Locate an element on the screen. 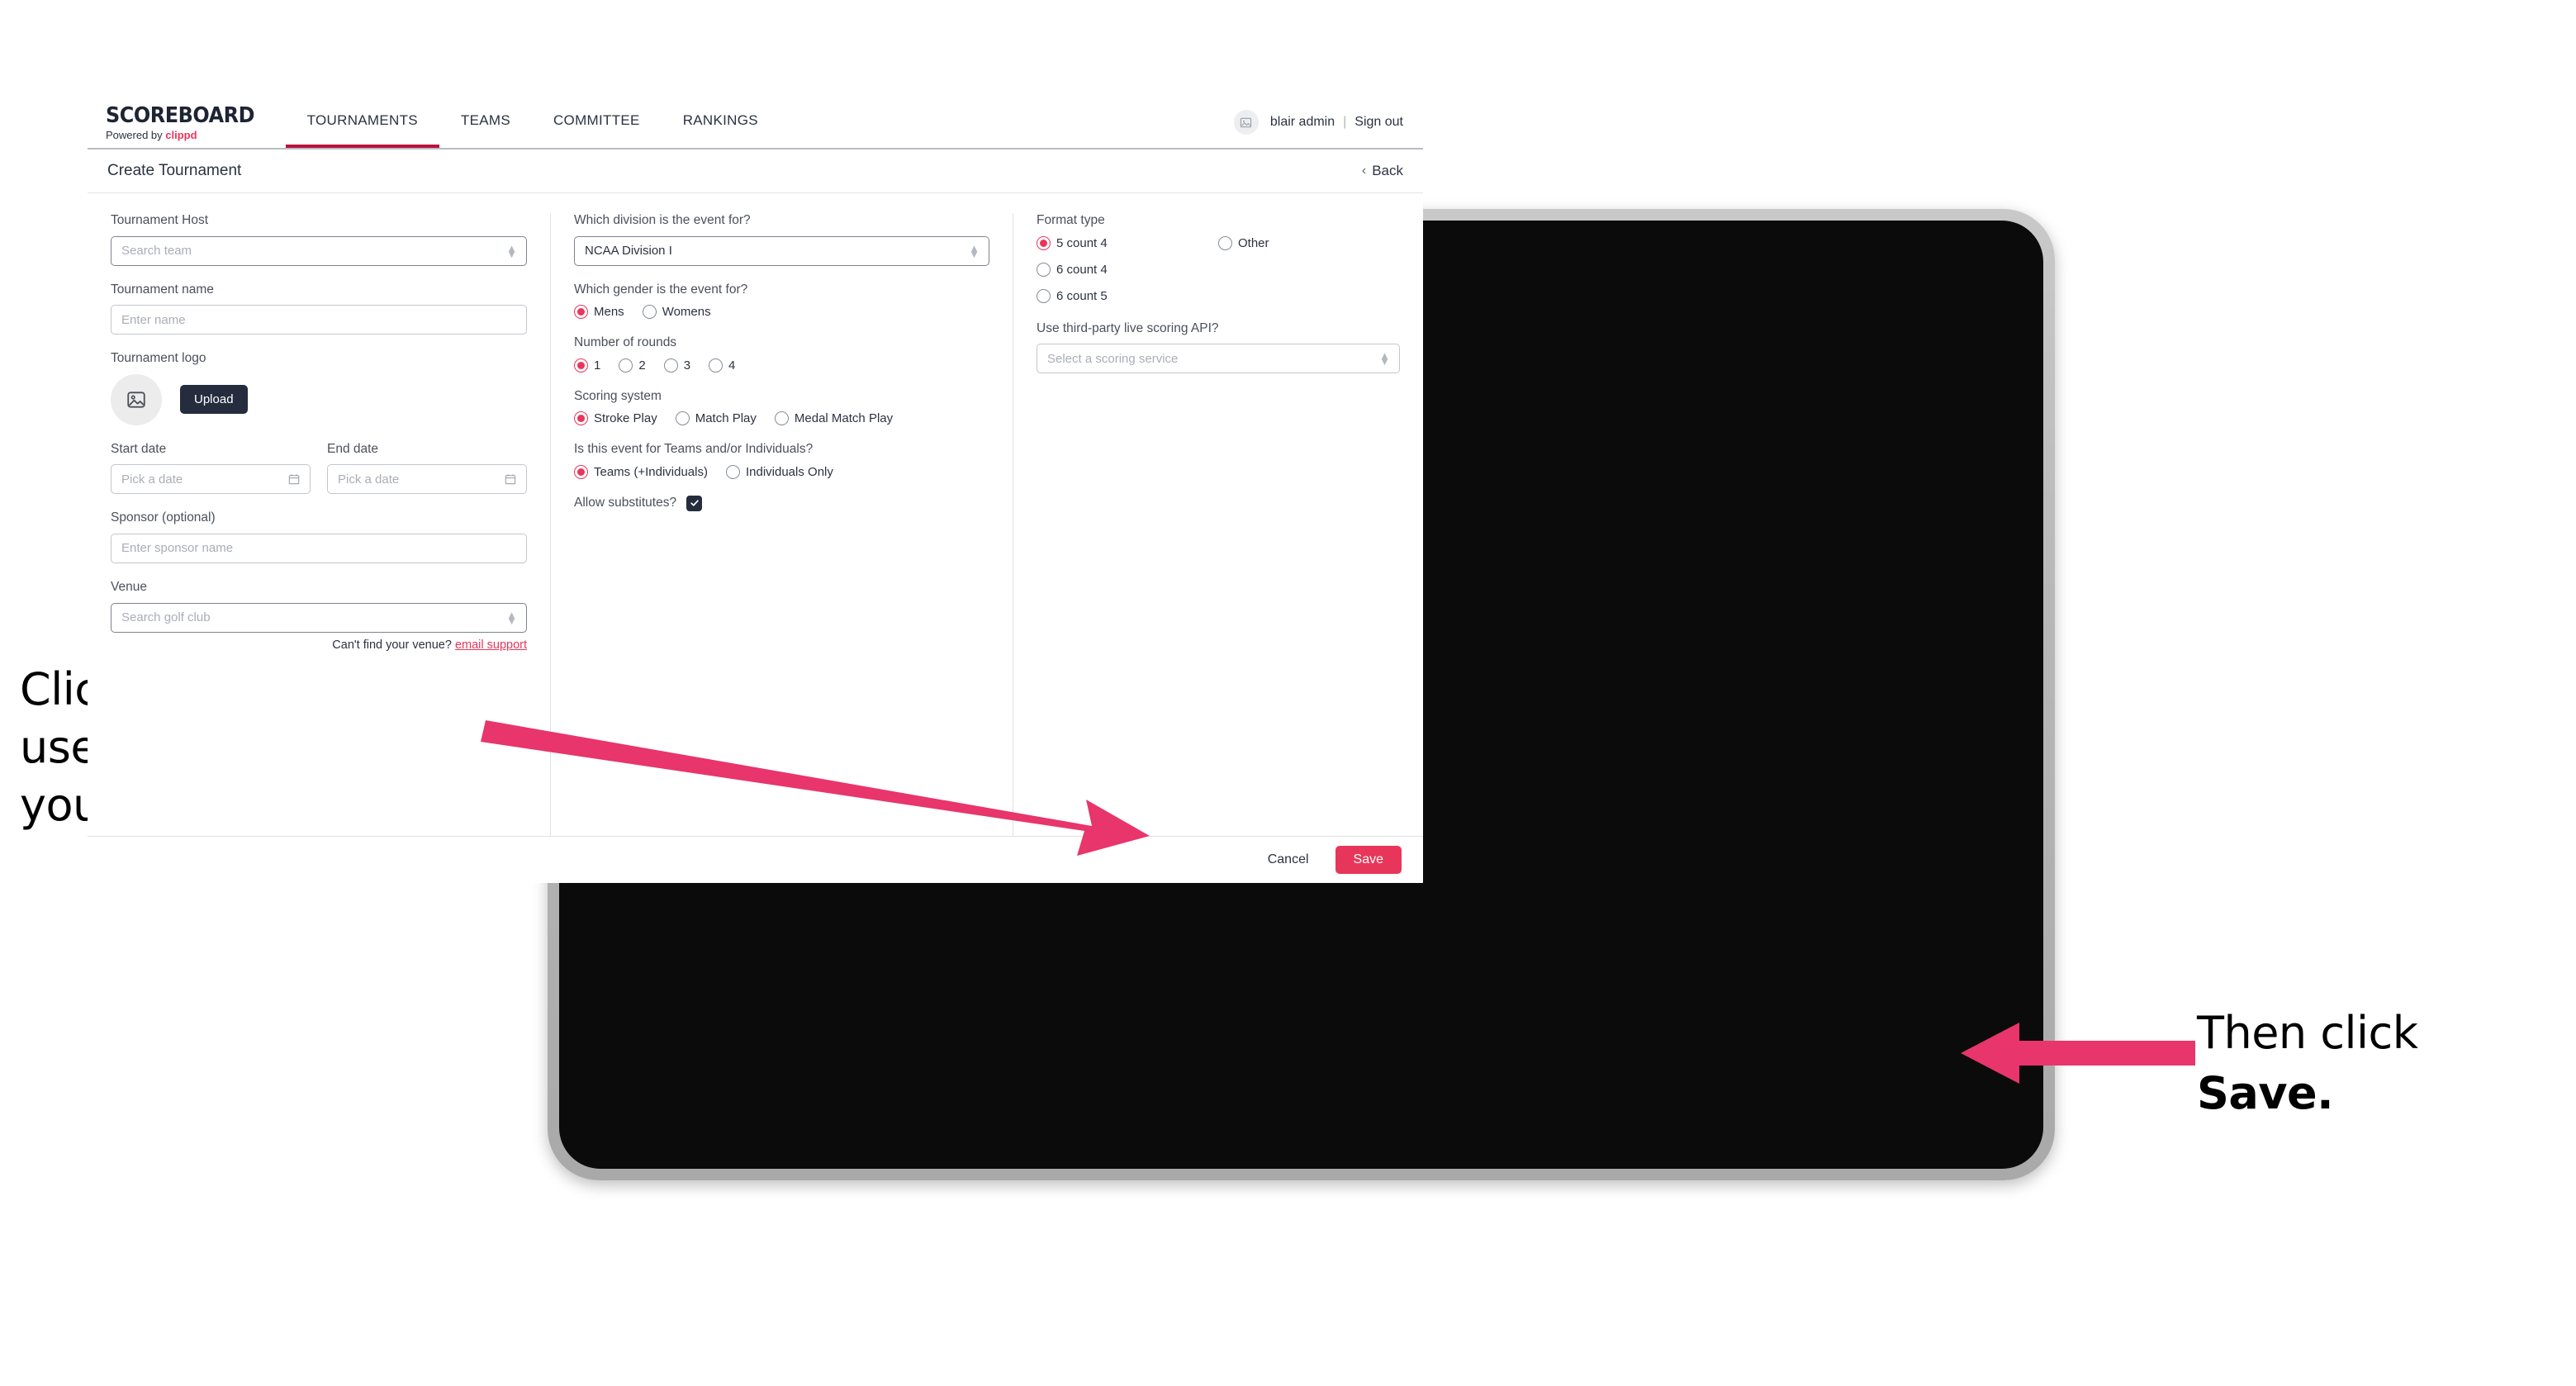  venue-help-text: Can't find your venue? is located at coordinates (393, 645).